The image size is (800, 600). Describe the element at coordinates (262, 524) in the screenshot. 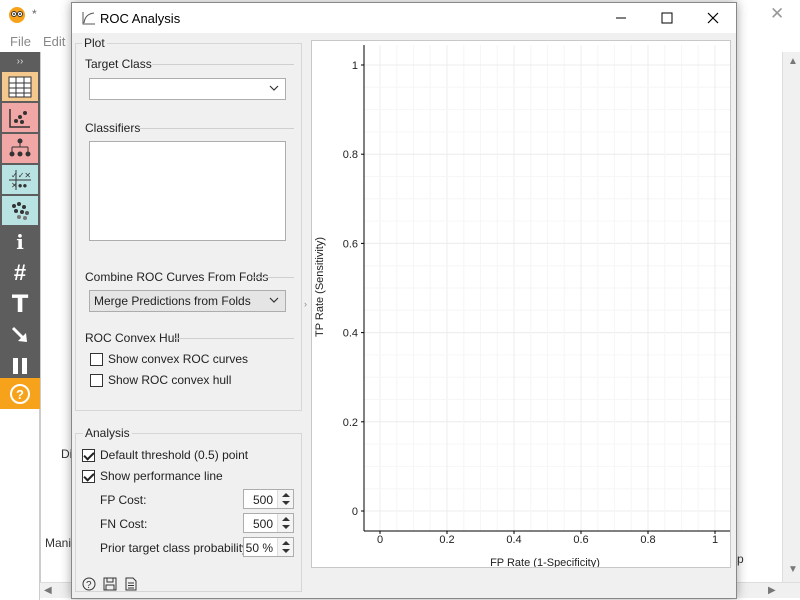

I see `fn-cost-value: 500` at that location.